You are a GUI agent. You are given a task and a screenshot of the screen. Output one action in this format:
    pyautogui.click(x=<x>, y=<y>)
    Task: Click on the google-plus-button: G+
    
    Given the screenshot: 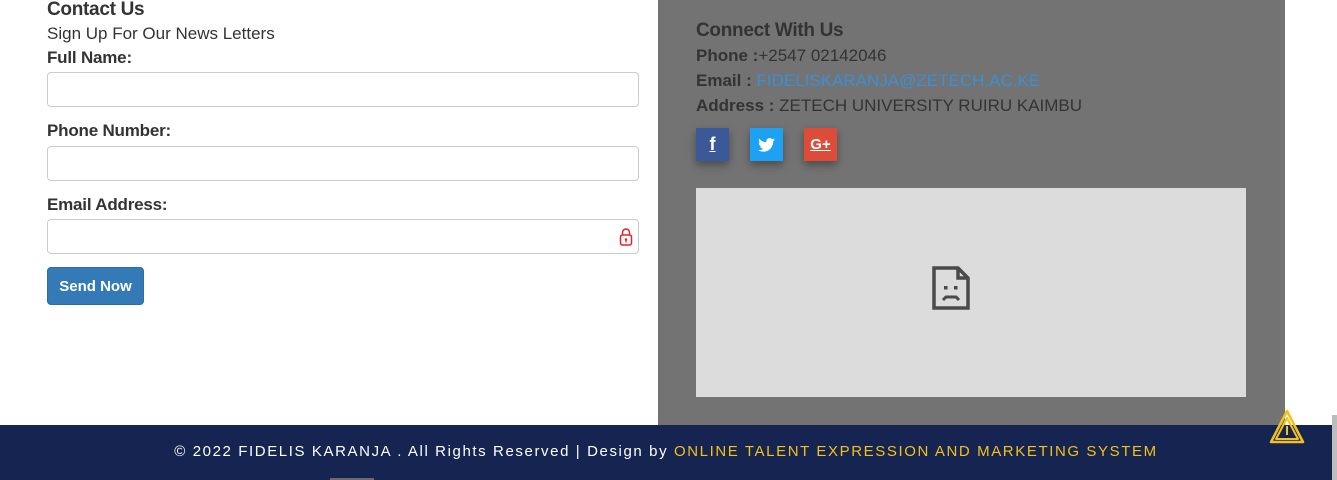 What is the action you would take?
    pyautogui.click(x=820, y=144)
    